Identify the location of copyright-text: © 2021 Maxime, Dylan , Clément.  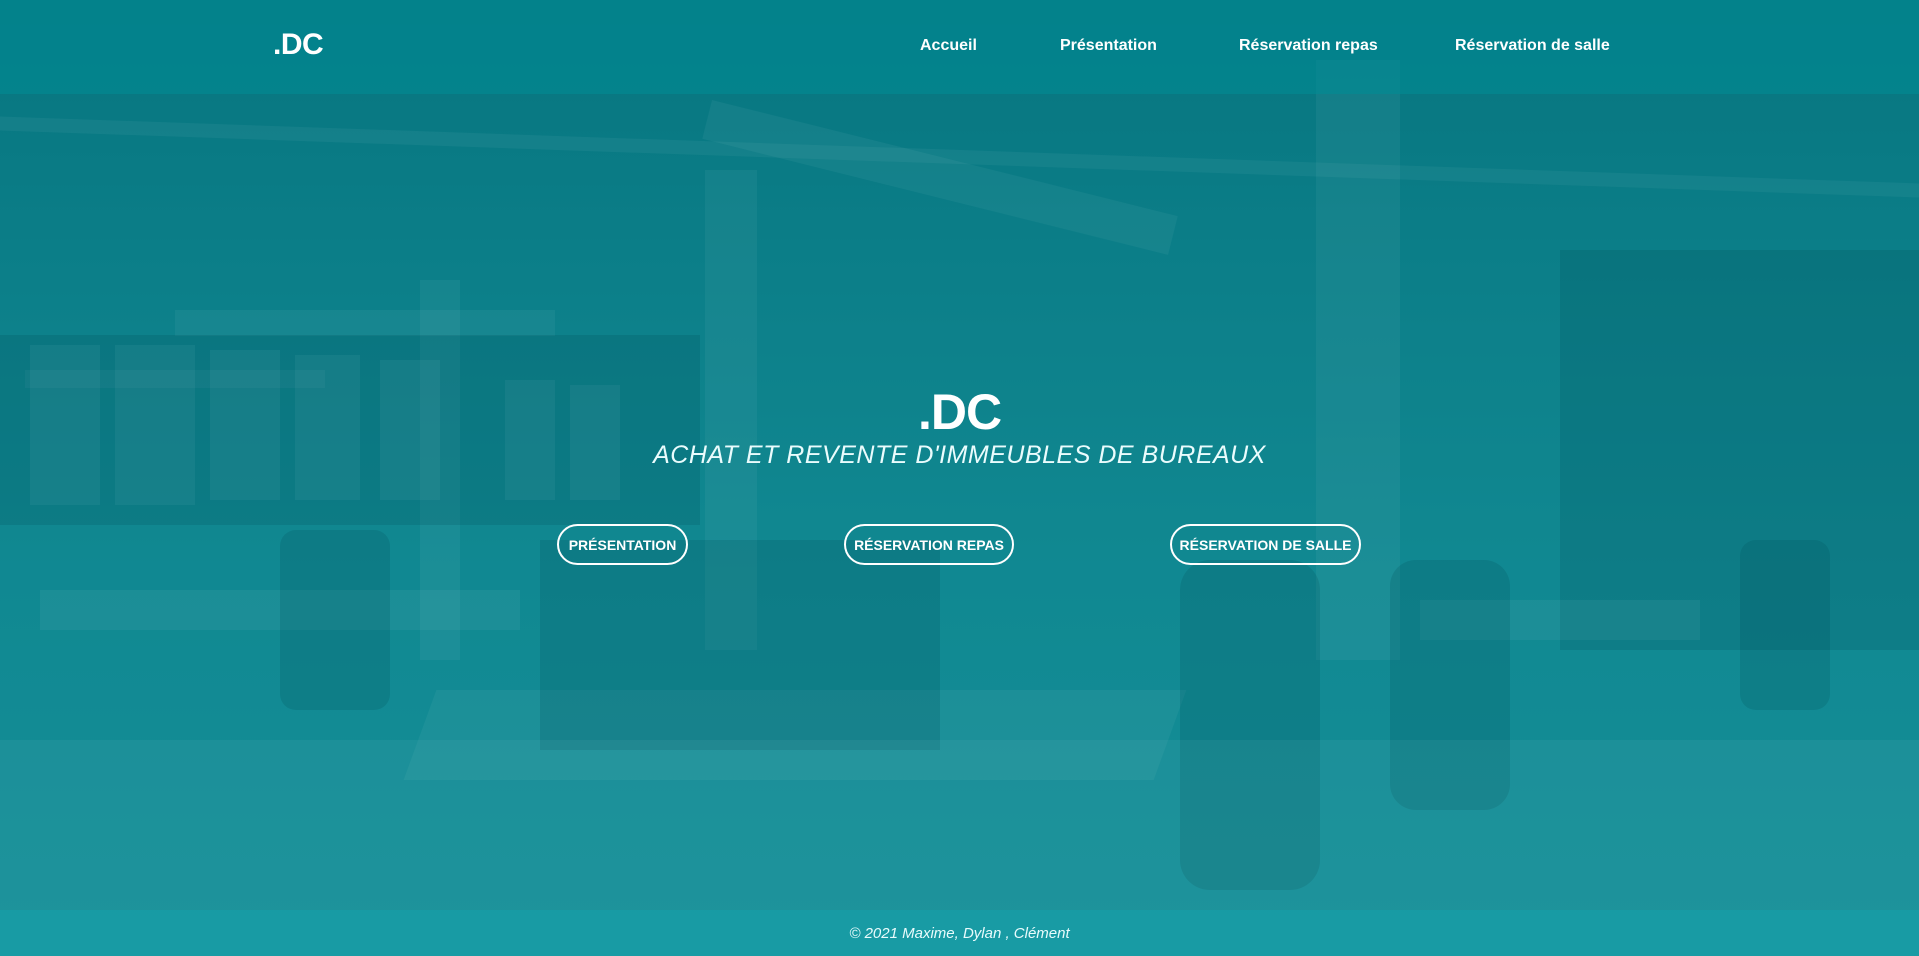
(959, 933).